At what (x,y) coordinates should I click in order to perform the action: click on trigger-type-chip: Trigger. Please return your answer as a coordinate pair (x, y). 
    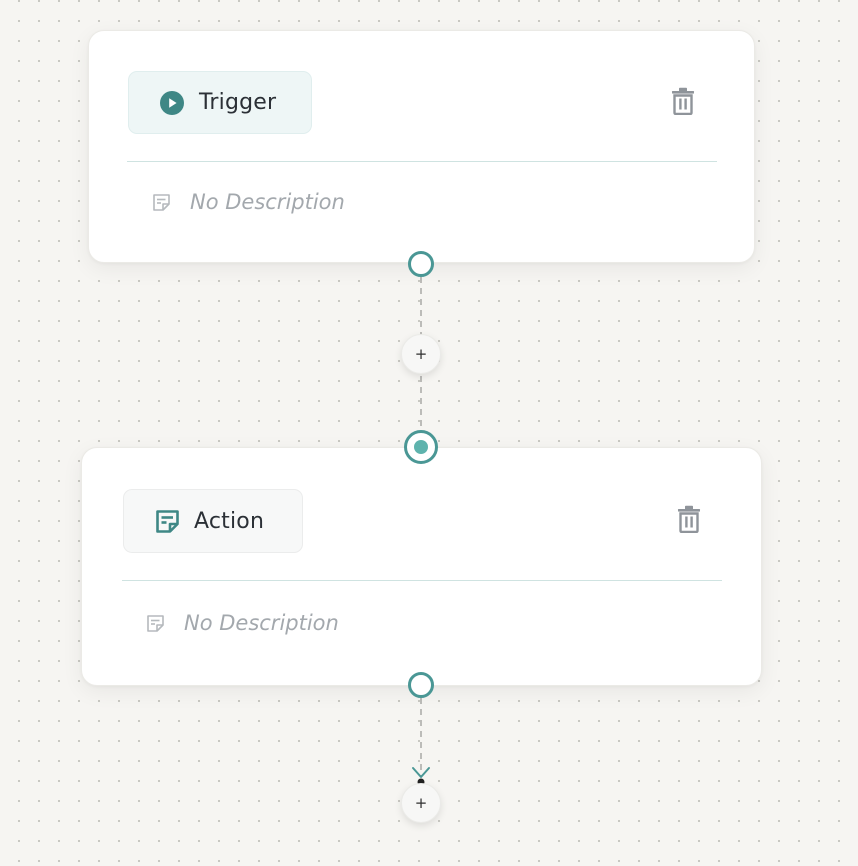
    Looking at the image, I should click on (220, 102).